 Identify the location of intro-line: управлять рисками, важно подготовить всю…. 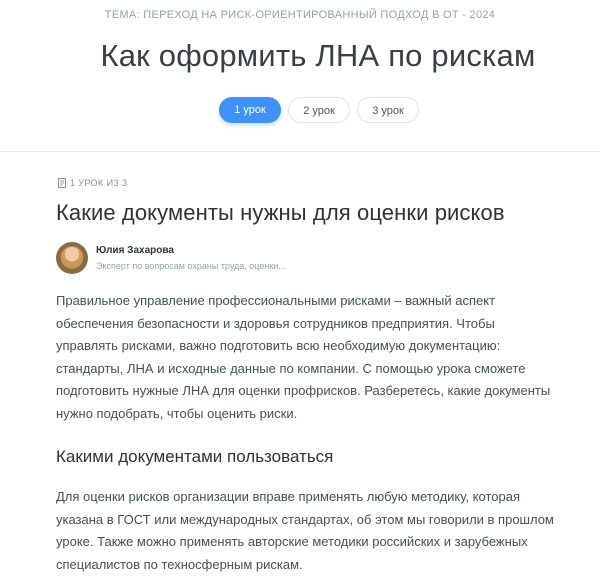
(278, 346).